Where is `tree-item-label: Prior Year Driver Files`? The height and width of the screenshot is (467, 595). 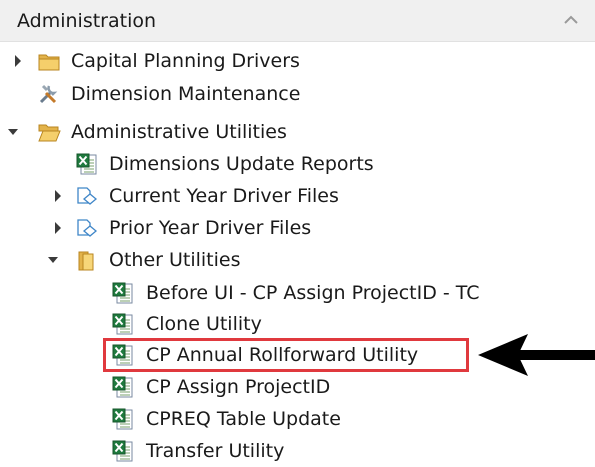
tree-item-label: Prior Year Driver Files is located at coordinates (210, 228).